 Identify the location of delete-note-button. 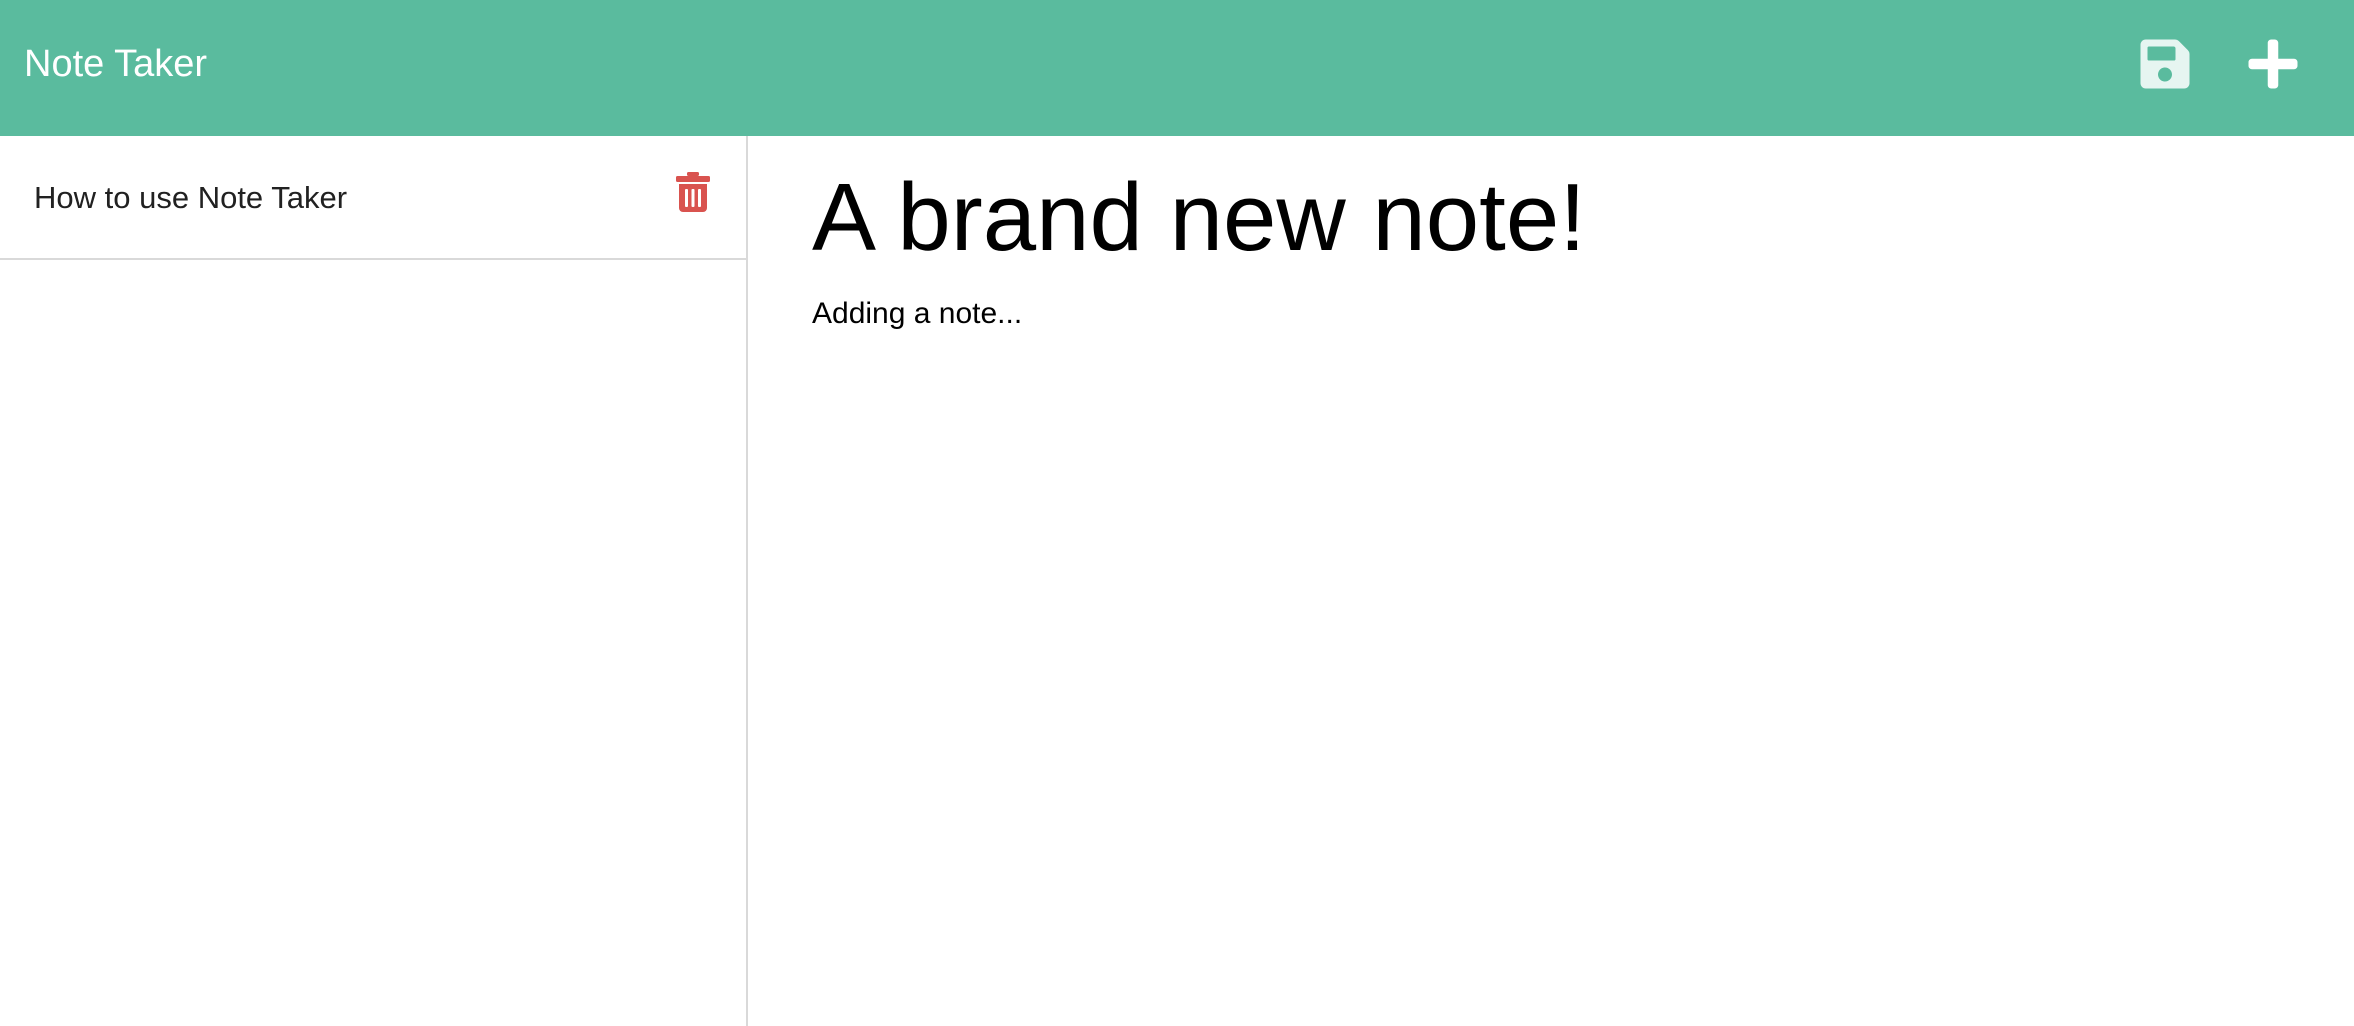
(693, 192).